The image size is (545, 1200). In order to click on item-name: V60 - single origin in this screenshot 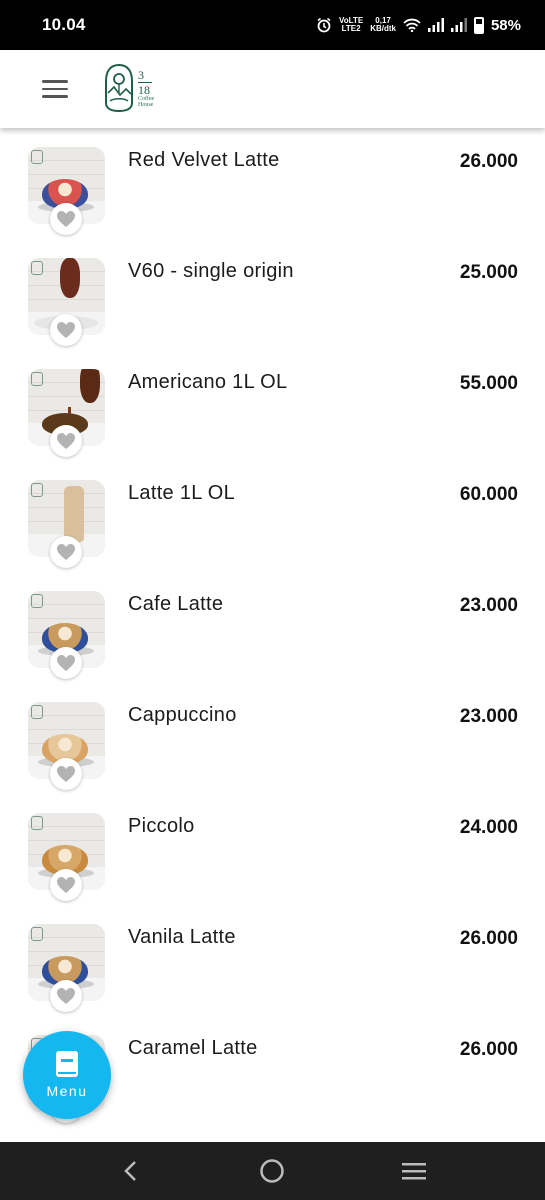, I will do `click(211, 271)`.